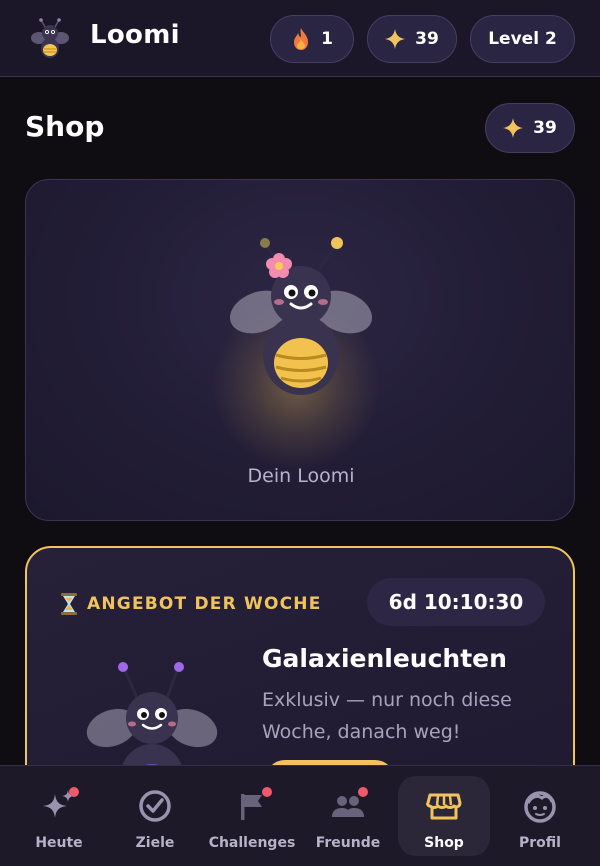 The width and height of the screenshot is (600, 866). Describe the element at coordinates (540, 807) in the screenshot. I see `face-icon` at that location.